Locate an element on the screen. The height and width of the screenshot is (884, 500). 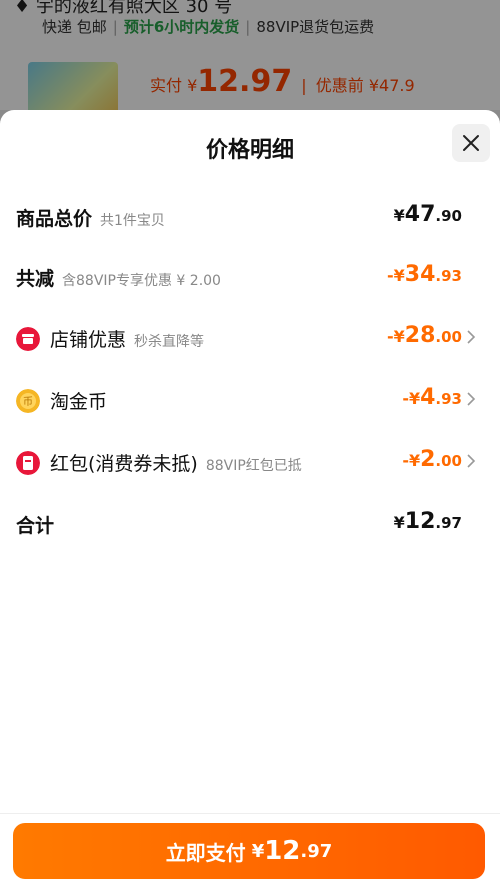
red-packet-amount: -¥2.00 is located at coordinates (432, 459).